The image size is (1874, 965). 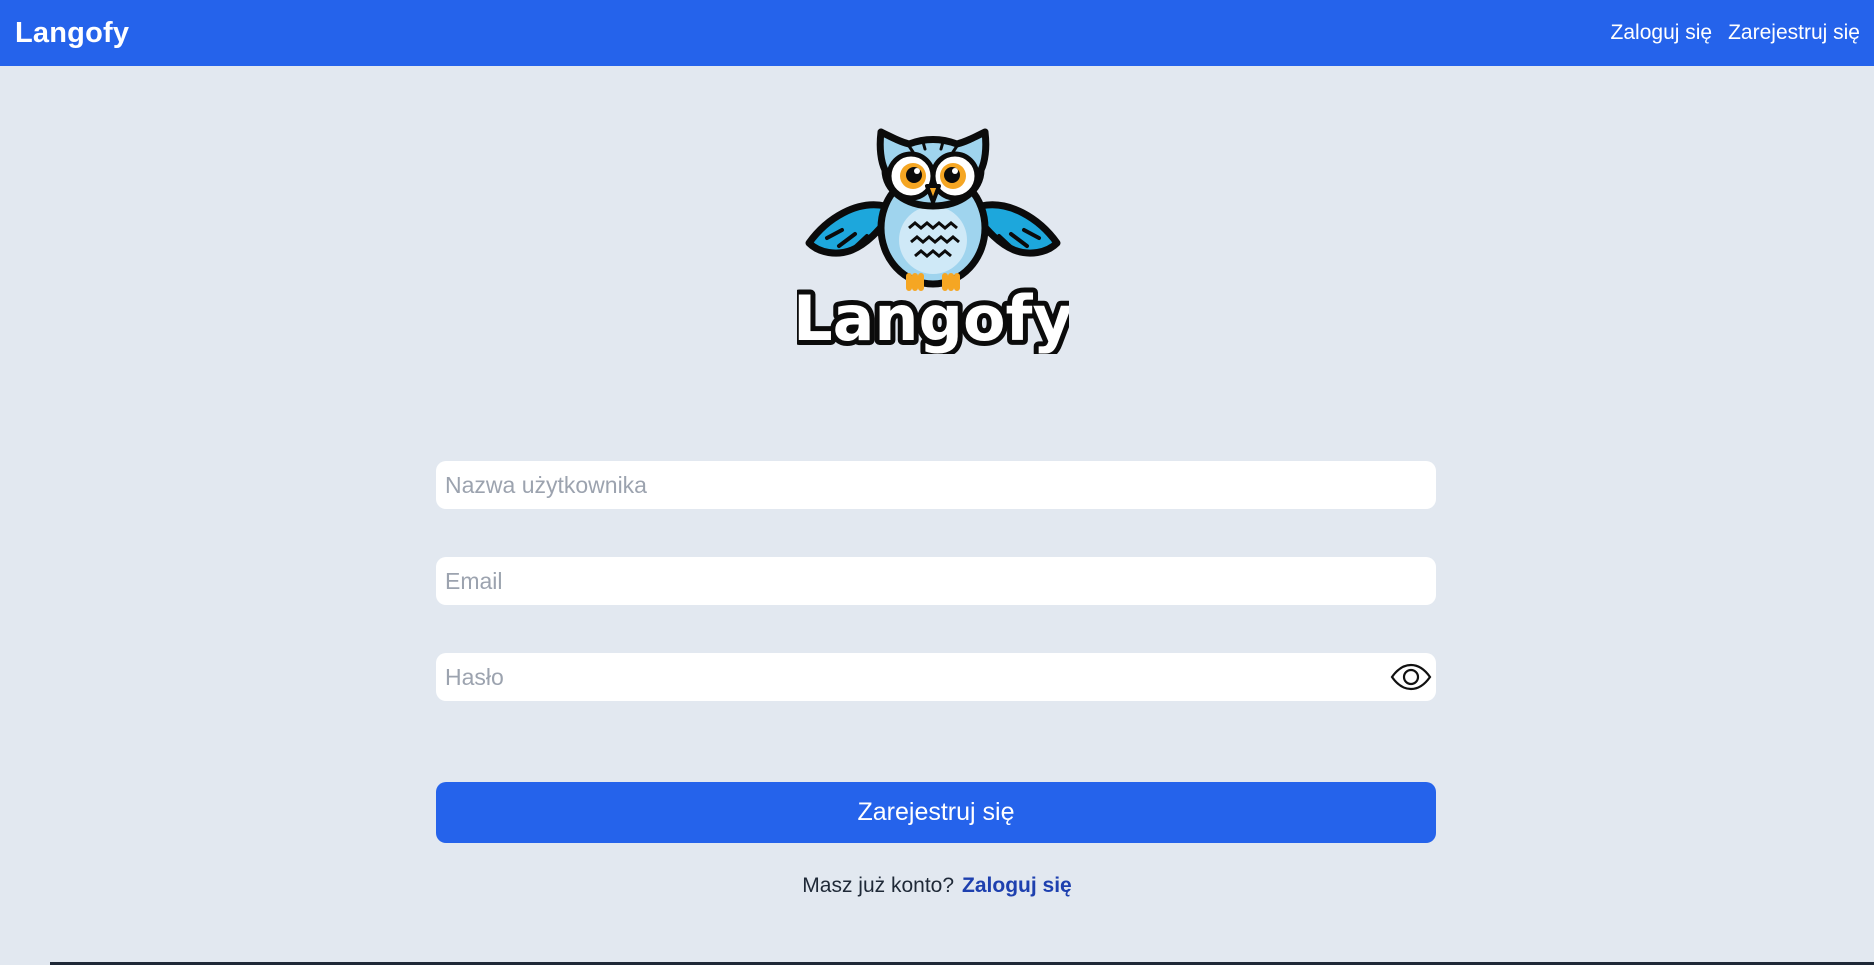 I want to click on email-field-wrapper, so click(x=936, y=581).